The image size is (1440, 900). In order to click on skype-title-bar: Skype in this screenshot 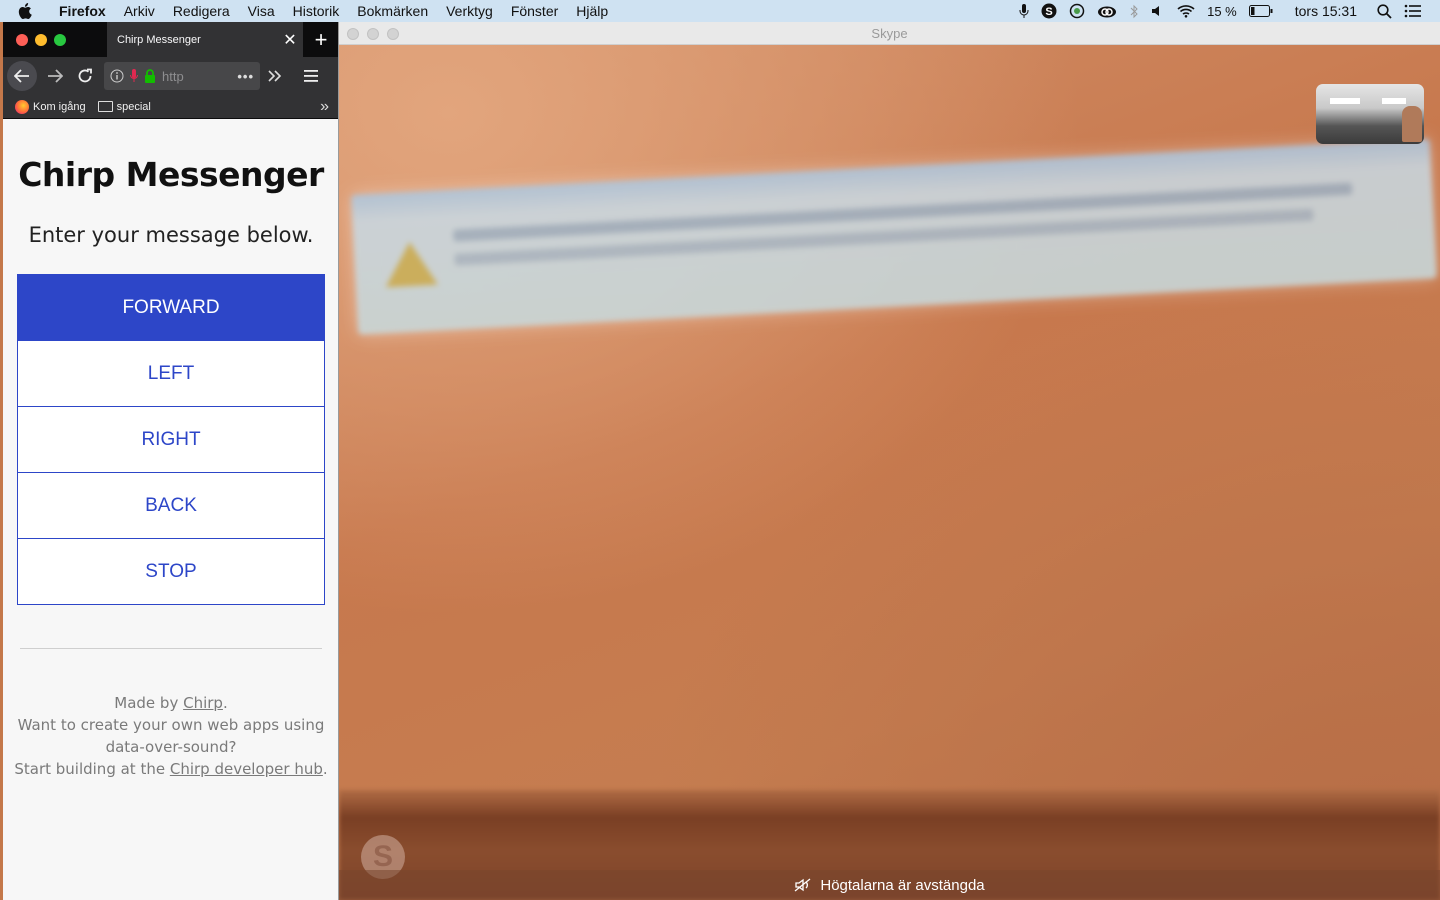, I will do `click(889, 33)`.